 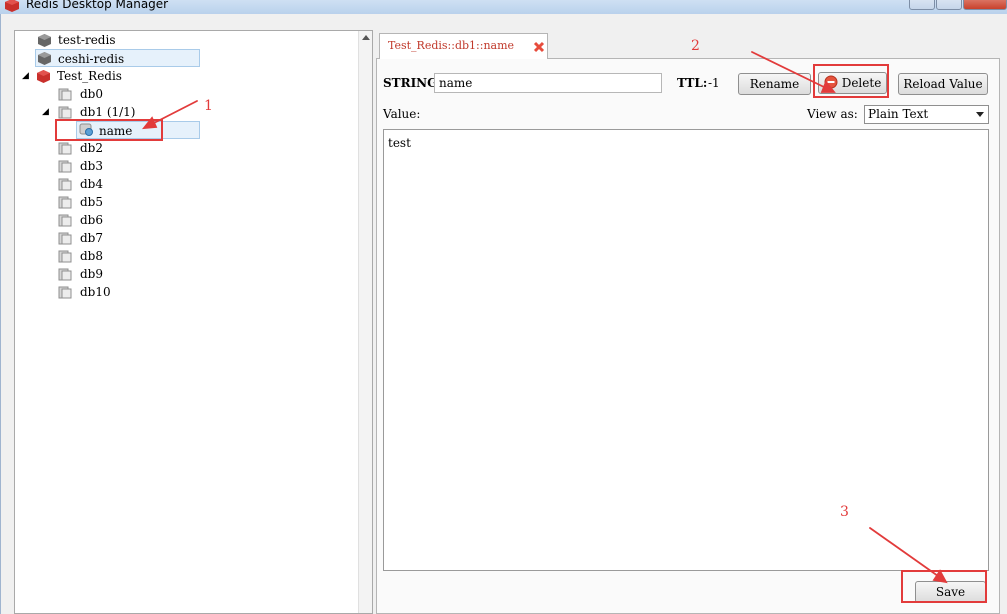 I want to click on rename-button: Rename, so click(x=774, y=84).